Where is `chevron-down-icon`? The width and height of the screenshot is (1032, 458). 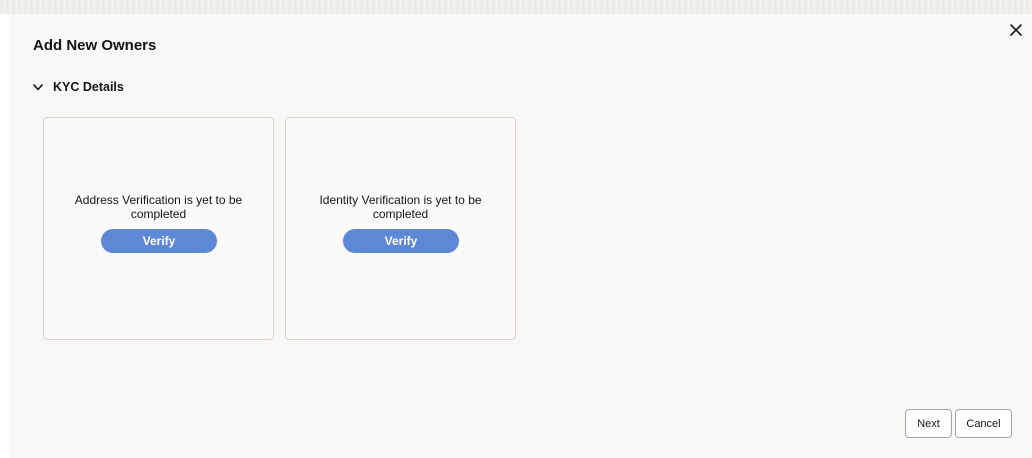
chevron-down-icon is located at coordinates (38, 86).